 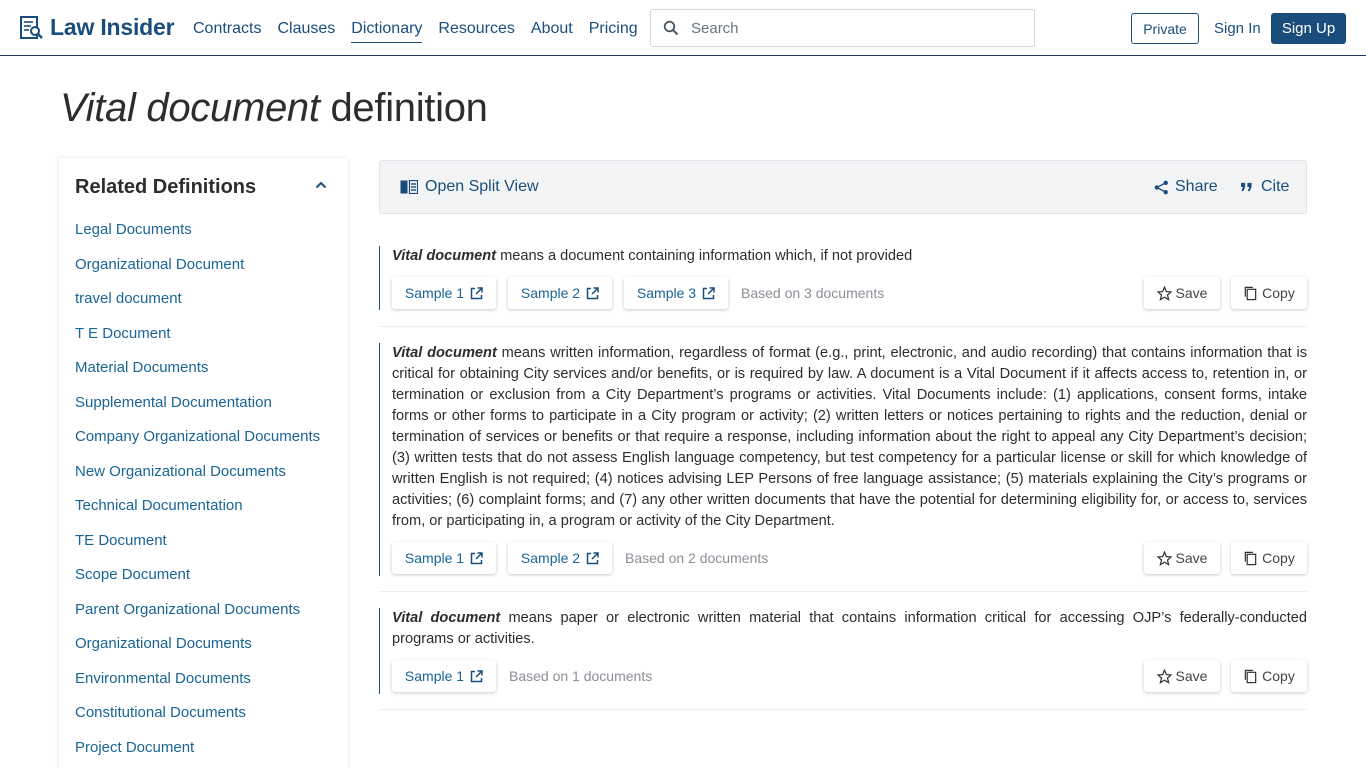 What do you see at coordinates (197, 617) in the screenshot?
I see `related-definition-link: Parent Organizational Documents` at bounding box center [197, 617].